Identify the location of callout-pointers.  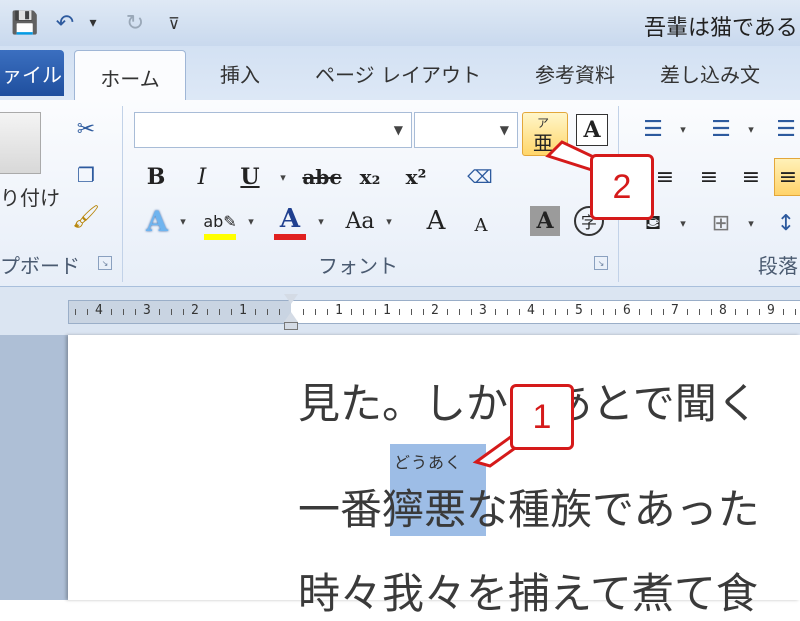
(537, 304).